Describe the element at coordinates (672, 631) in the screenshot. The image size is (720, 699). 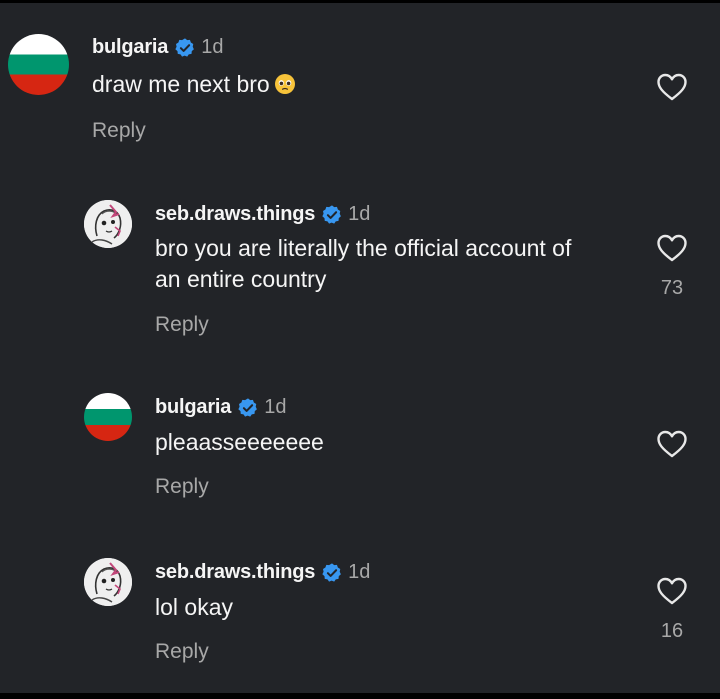
I see `like-count: 16` at that location.